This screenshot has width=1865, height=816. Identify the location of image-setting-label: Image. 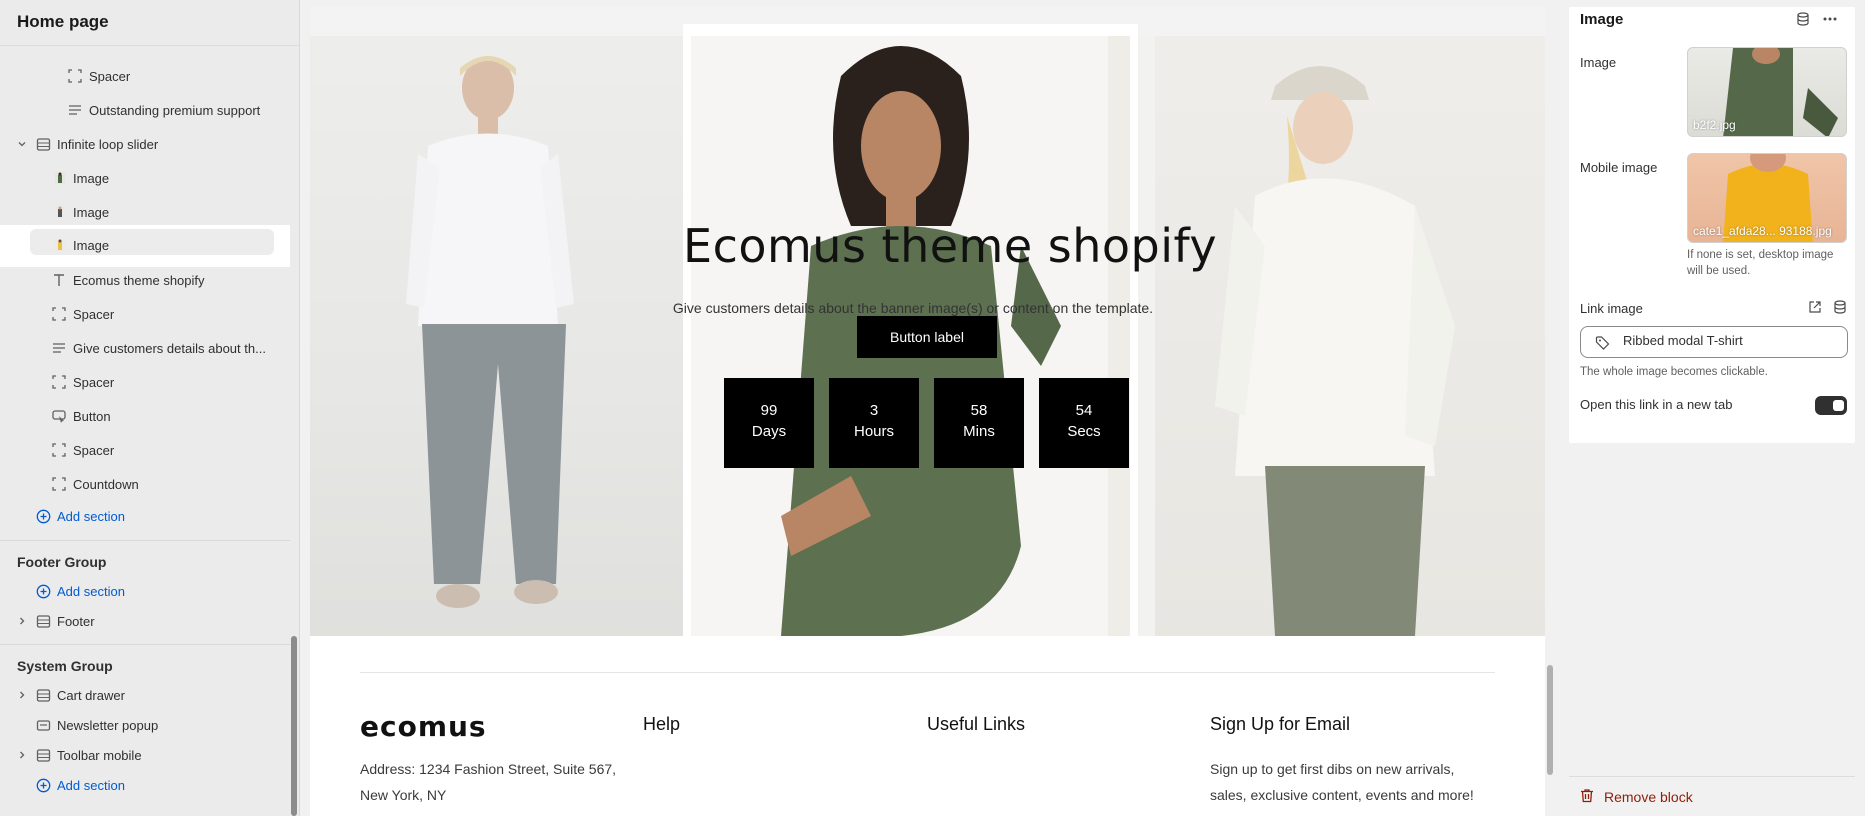
(1598, 62).